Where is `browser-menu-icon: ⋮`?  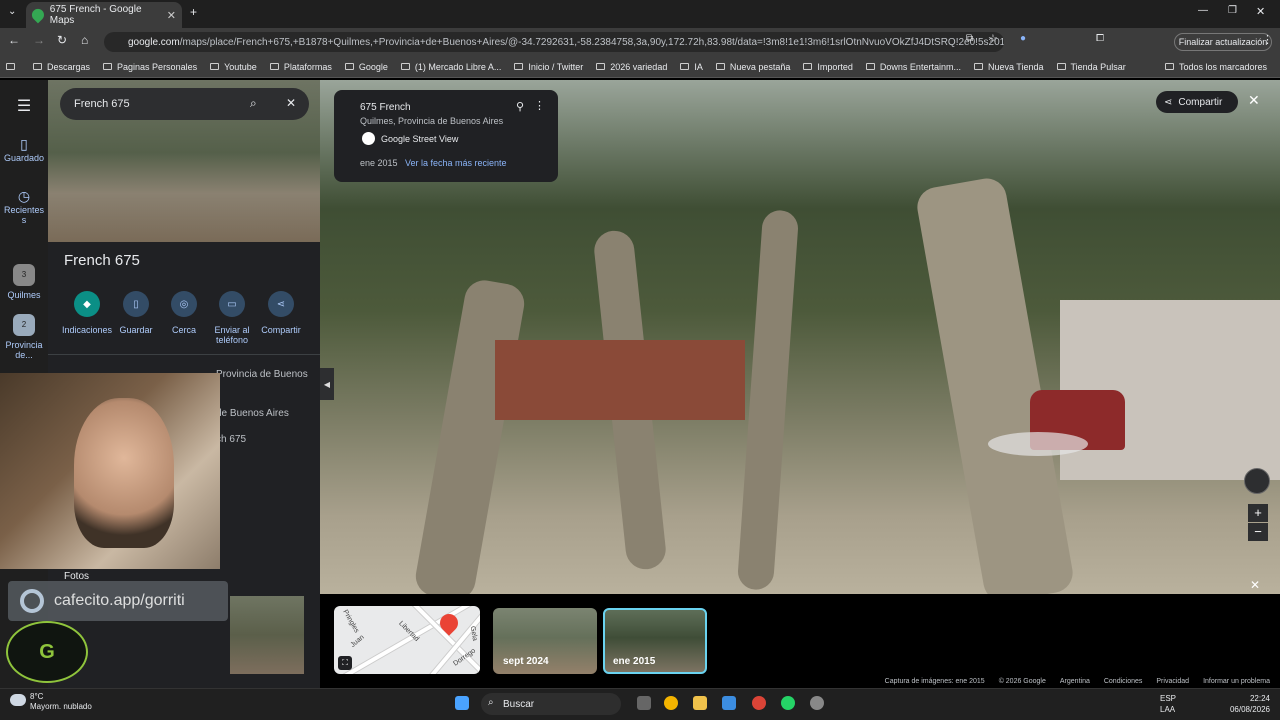 browser-menu-icon: ⋮ is located at coordinates (1267, 39).